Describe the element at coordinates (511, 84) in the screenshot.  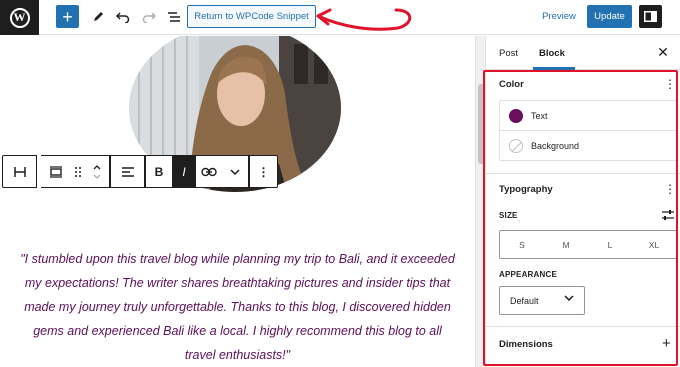
I see `color-panel-title: Color` at that location.